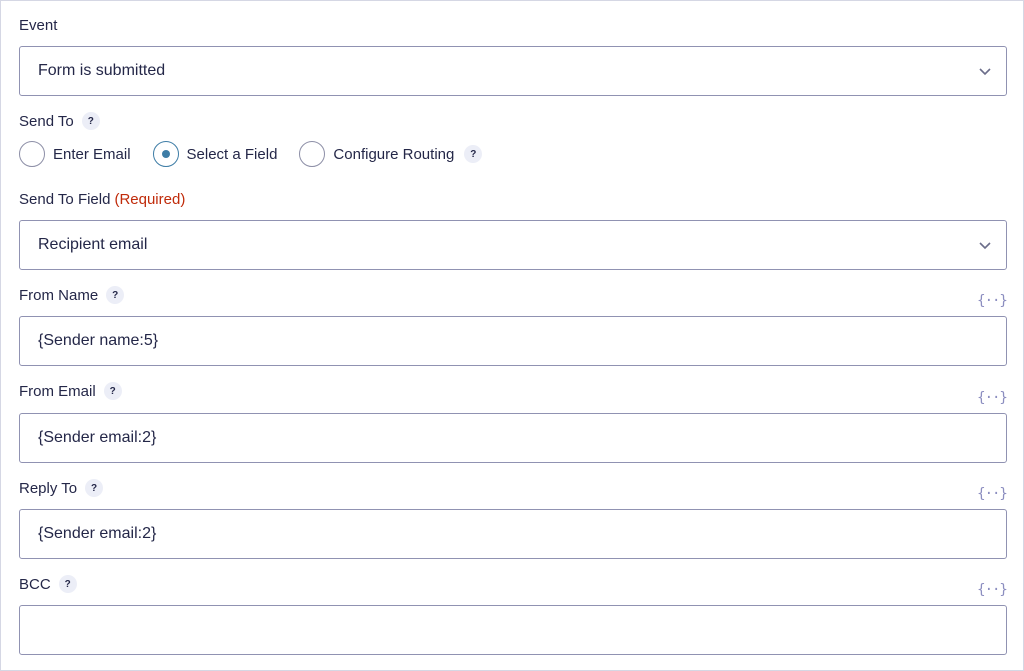 This screenshot has width=1024, height=671. I want to click on from-name-input: {Sender name:5}, so click(513, 341).